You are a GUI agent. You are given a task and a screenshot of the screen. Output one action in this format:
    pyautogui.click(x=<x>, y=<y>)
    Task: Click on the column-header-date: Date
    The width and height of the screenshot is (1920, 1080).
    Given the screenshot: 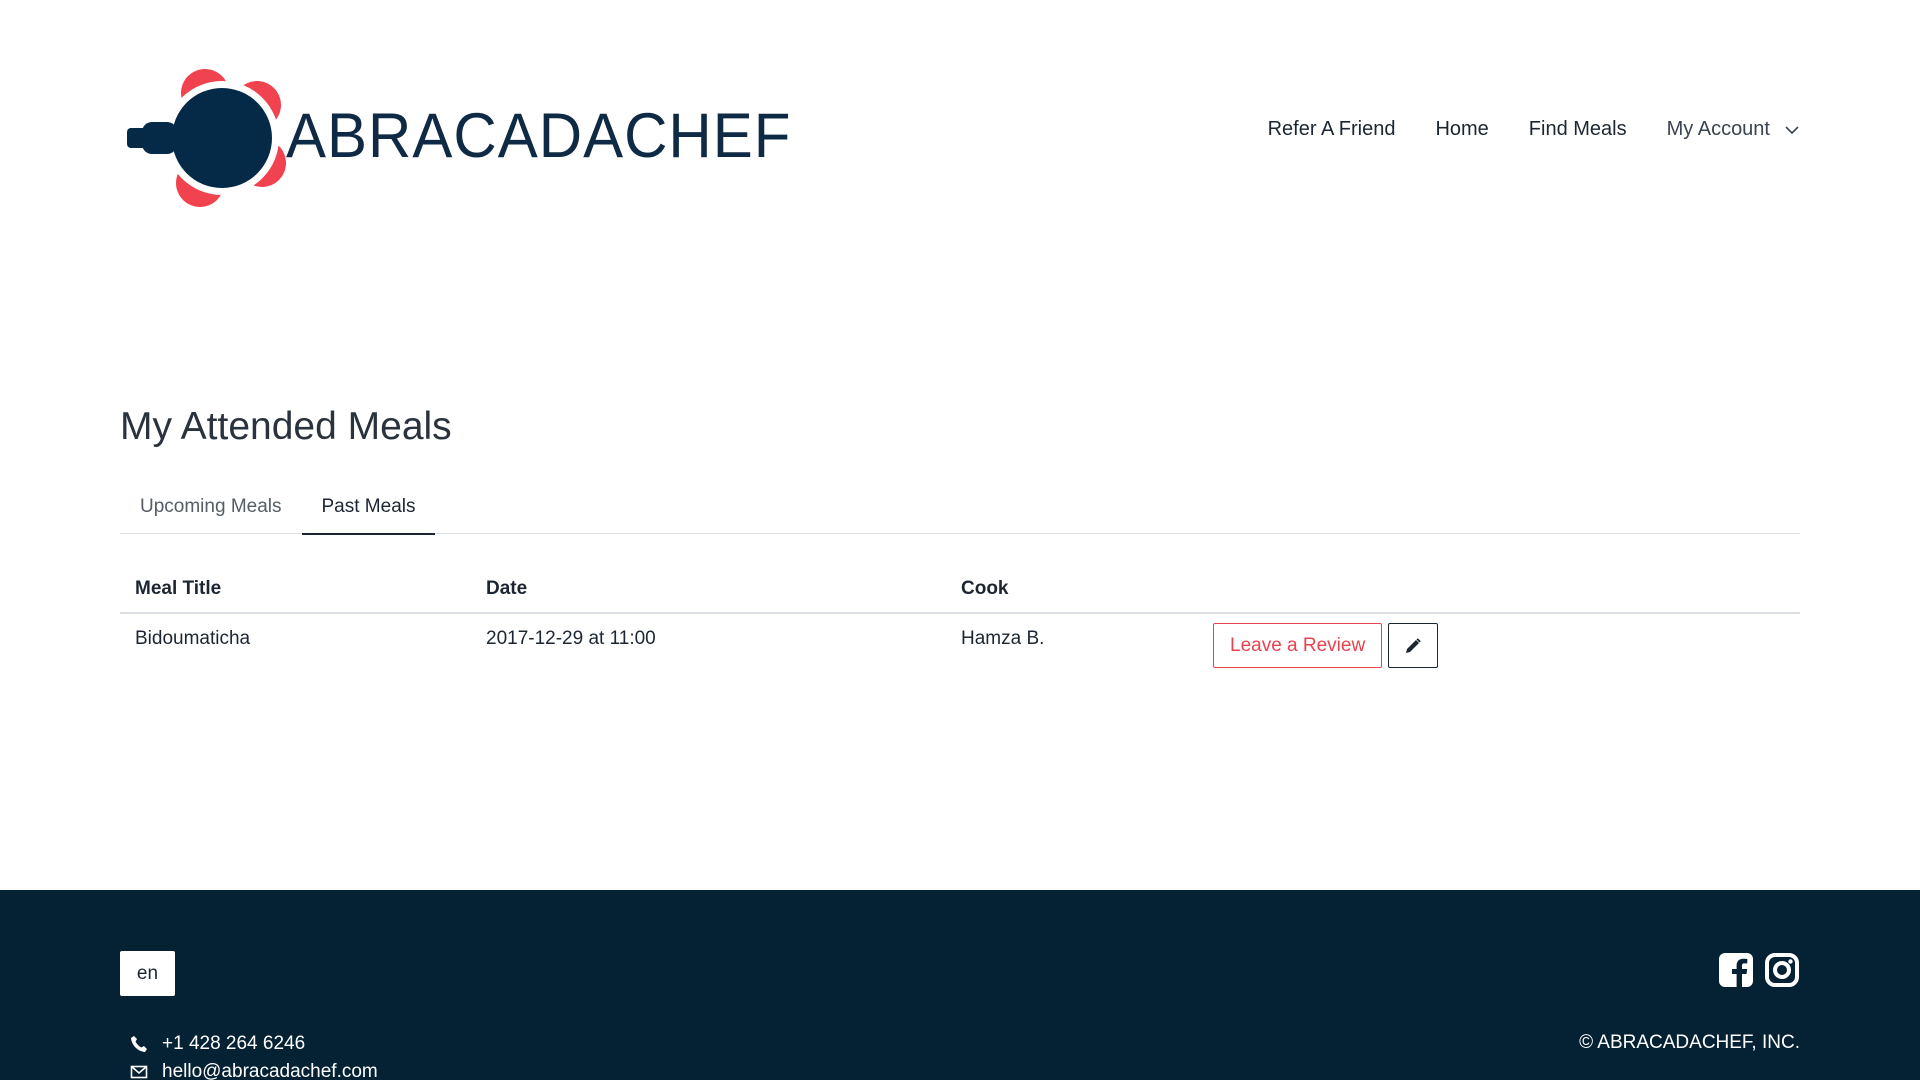 What is the action you would take?
    pyautogui.click(x=507, y=588)
    